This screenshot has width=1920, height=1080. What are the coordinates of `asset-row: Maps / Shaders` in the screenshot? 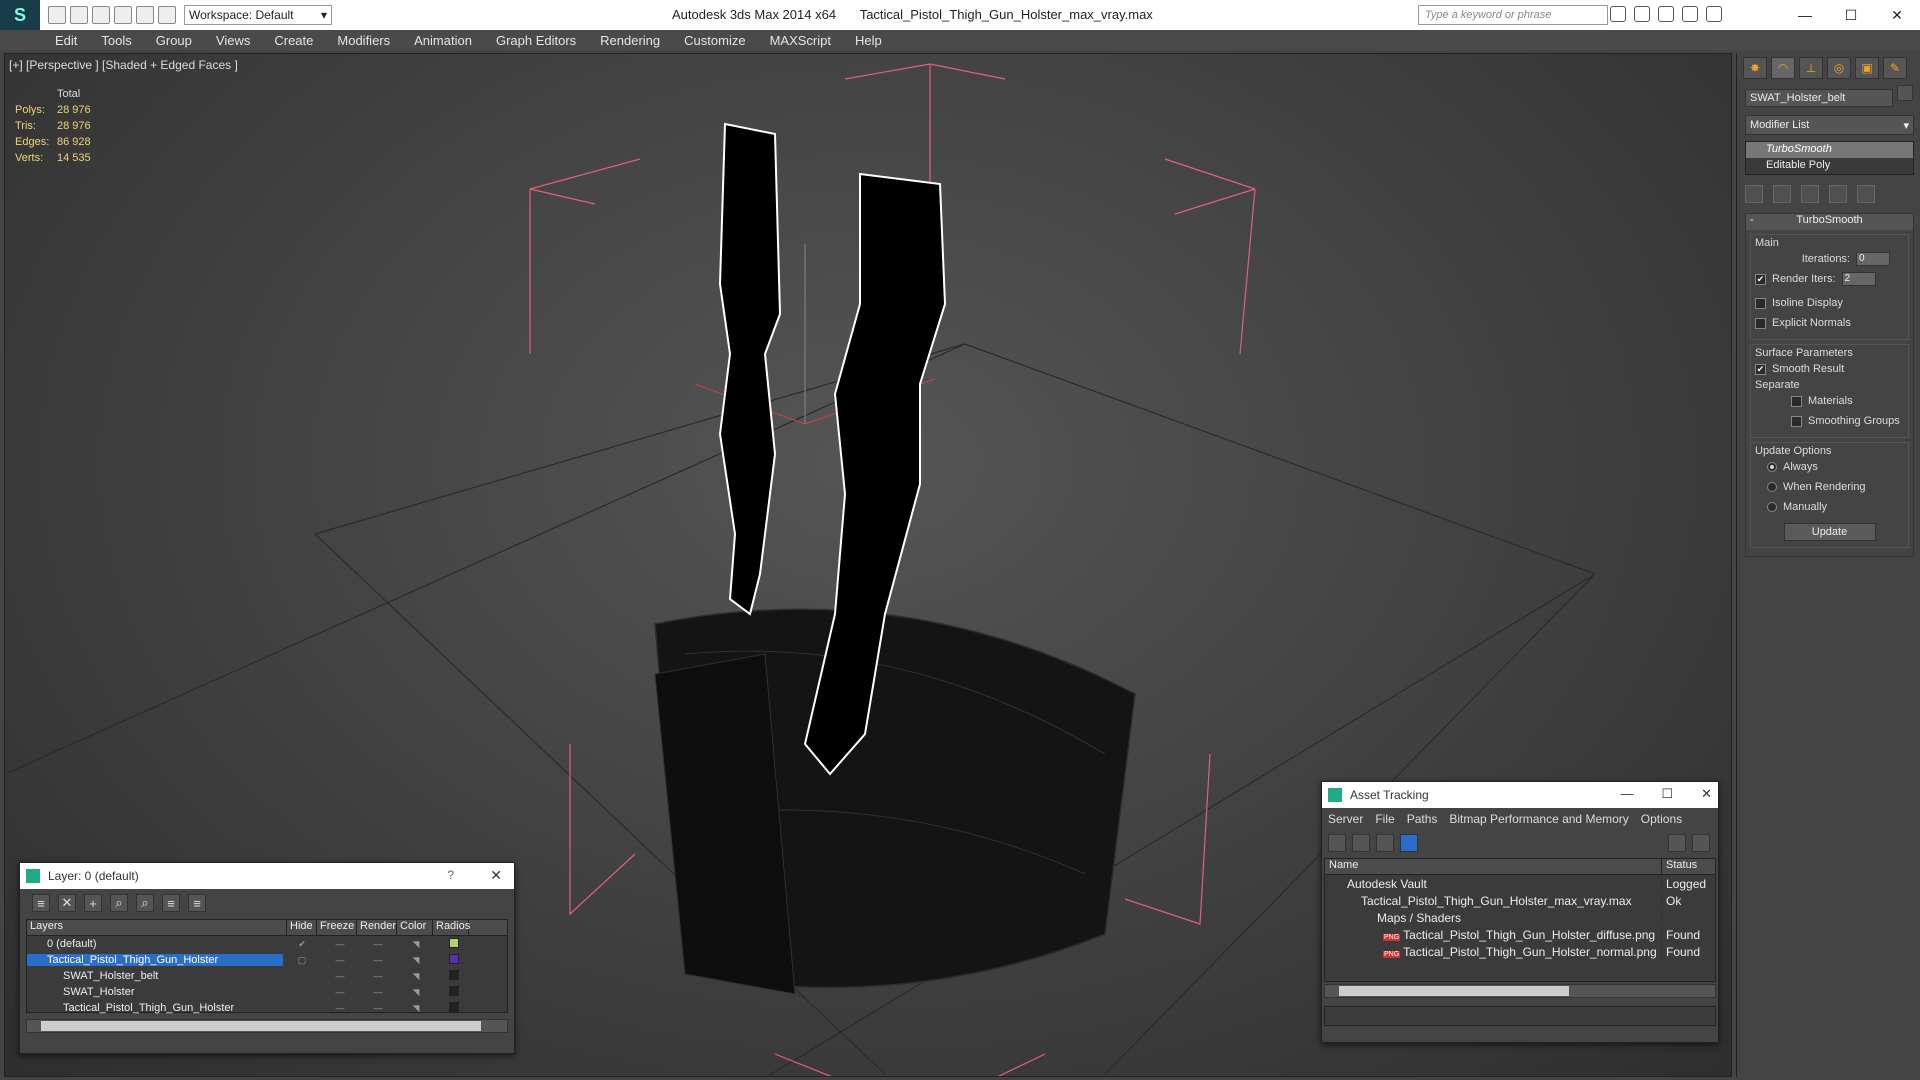 It's located at (1520, 917).